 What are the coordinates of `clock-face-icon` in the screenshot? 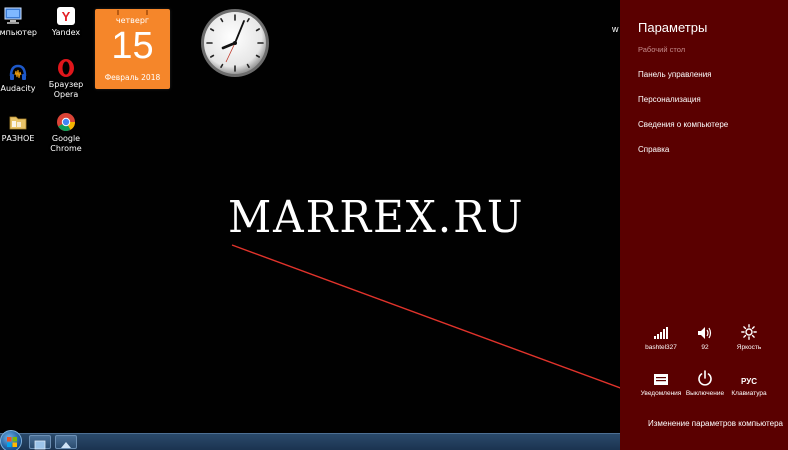 It's located at (235, 43).